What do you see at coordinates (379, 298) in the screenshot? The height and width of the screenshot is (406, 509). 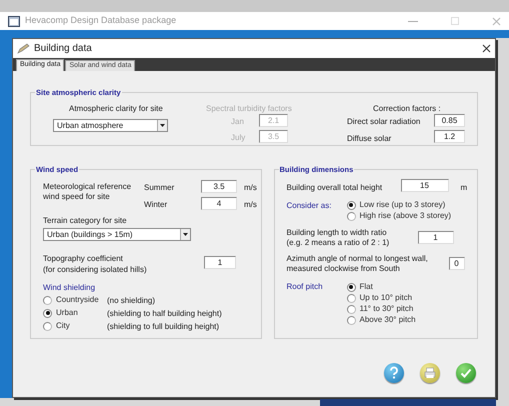 I see `radio-button: Up to 10° pitch` at bounding box center [379, 298].